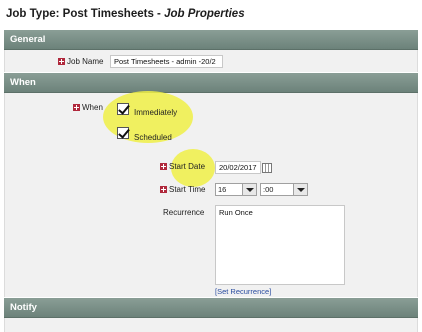 The image size is (422, 332). I want to click on immediately-checkbox, so click(123, 109).